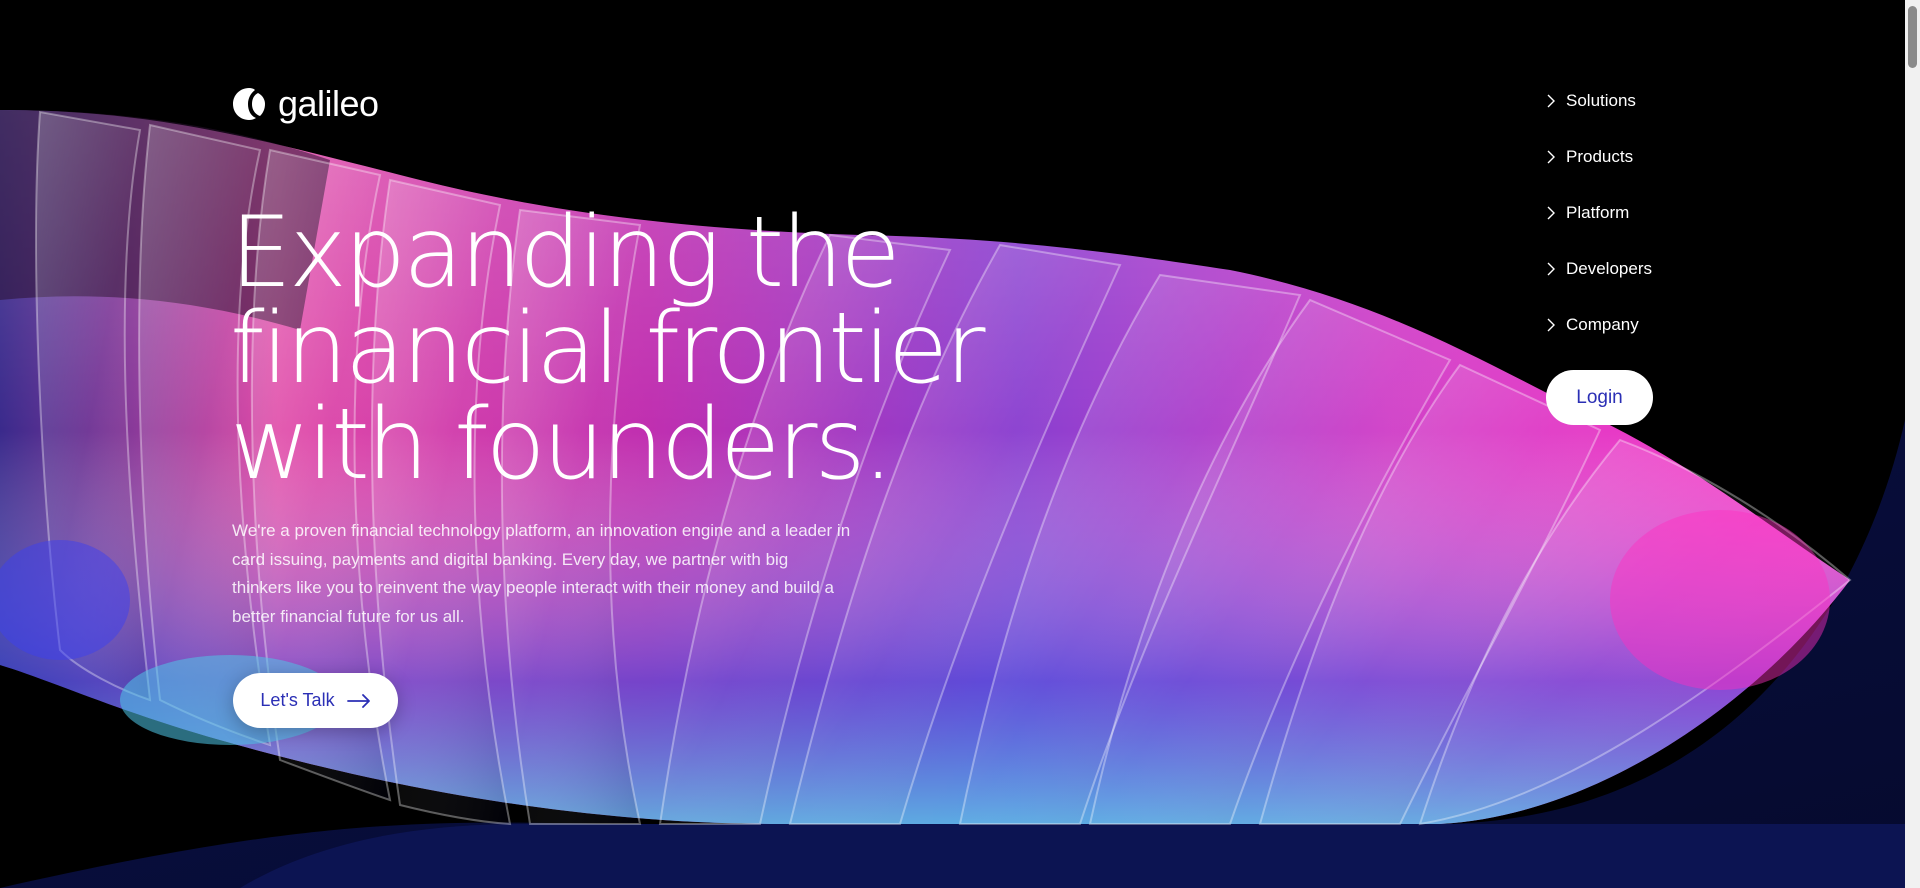 This screenshot has height=888, width=1920. Describe the element at coordinates (297, 700) in the screenshot. I see `lets-talk-label: Let's Talk` at that location.